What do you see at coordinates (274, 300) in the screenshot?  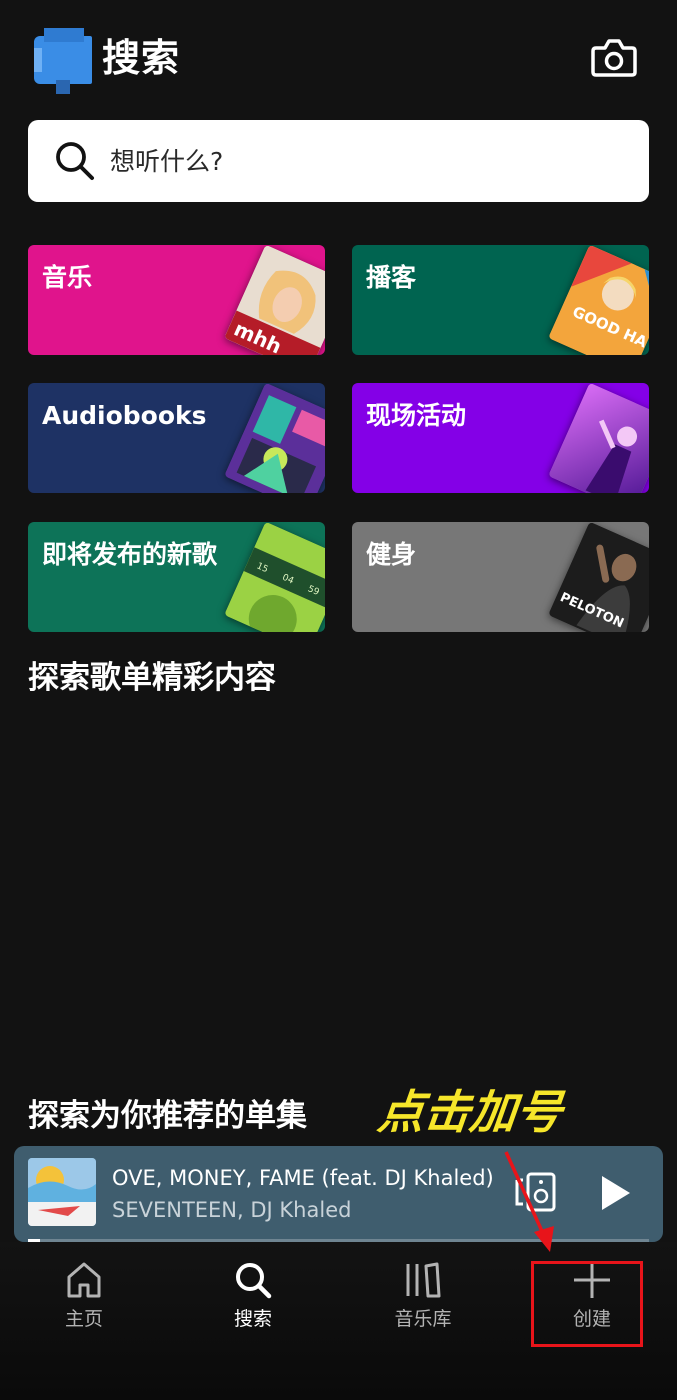 I see `music-cover-image: mhh` at bounding box center [274, 300].